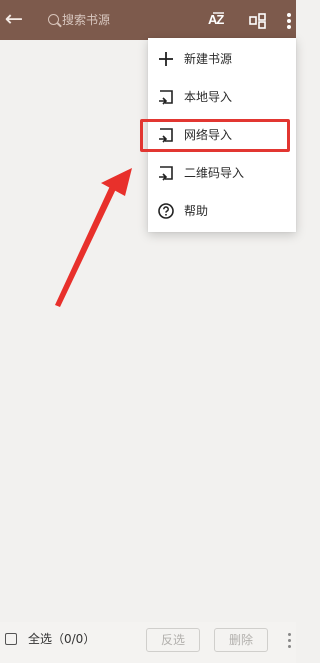  Describe the element at coordinates (166, 211) in the screenshot. I see `help-icon` at that location.